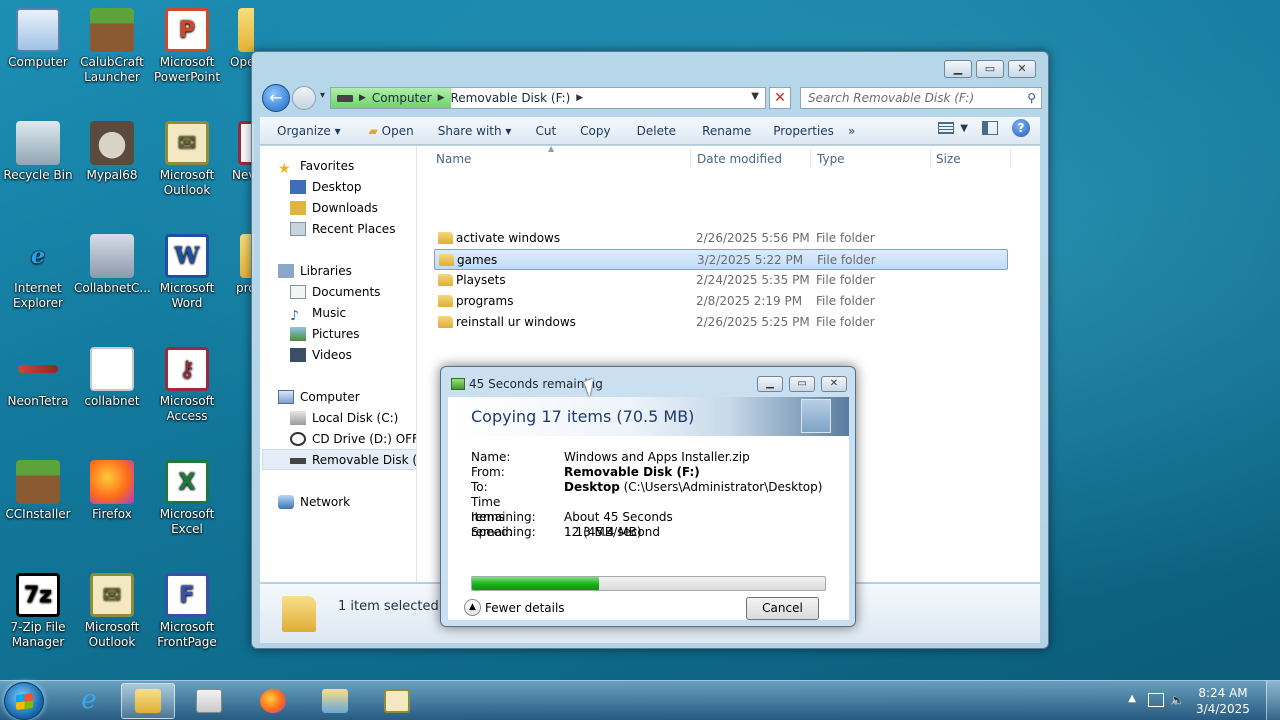 Image resolution: width=1280 pixels, height=720 pixels. Describe the element at coordinates (38, 611) in the screenshot. I see `desktop-icon-7zip: 7z 7-Zip File Manager` at that location.